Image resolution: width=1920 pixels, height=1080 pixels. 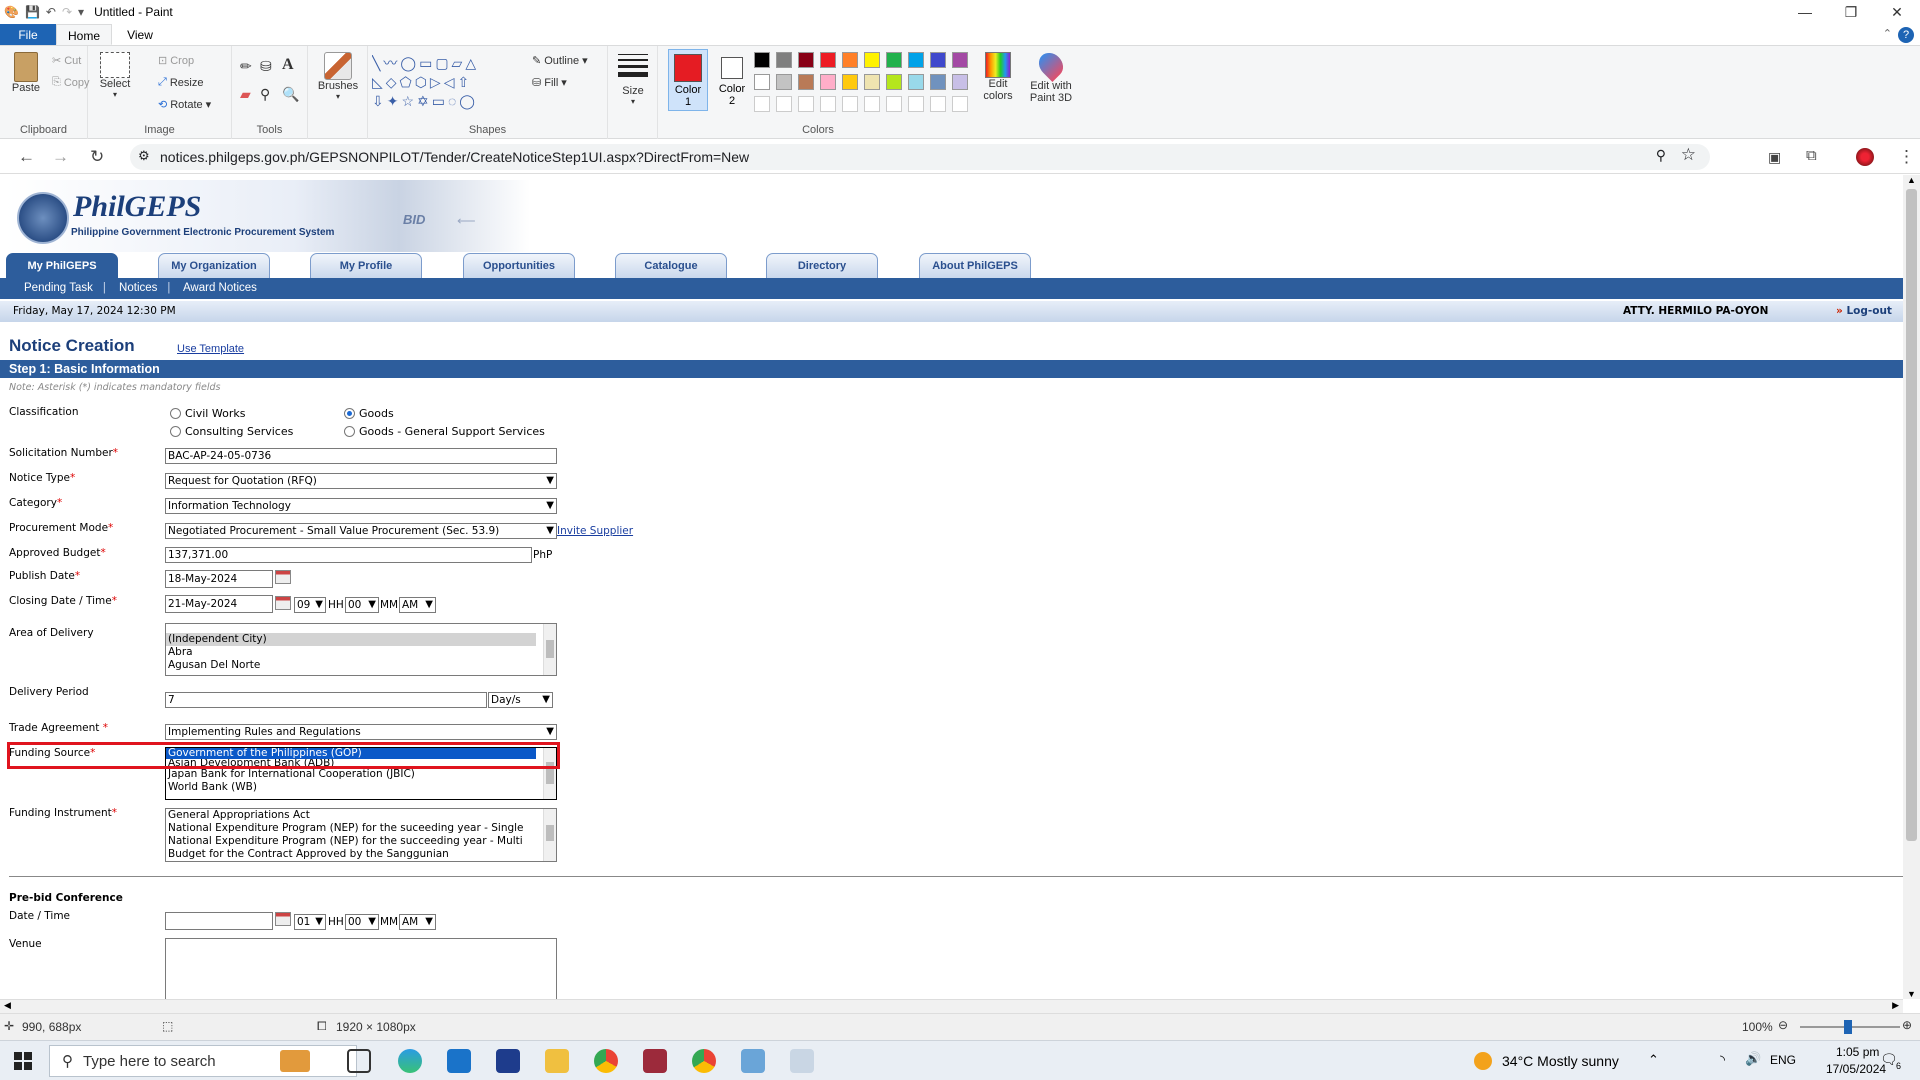 What do you see at coordinates (1906, 157) in the screenshot?
I see `browser-menu-icon: ⋮` at bounding box center [1906, 157].